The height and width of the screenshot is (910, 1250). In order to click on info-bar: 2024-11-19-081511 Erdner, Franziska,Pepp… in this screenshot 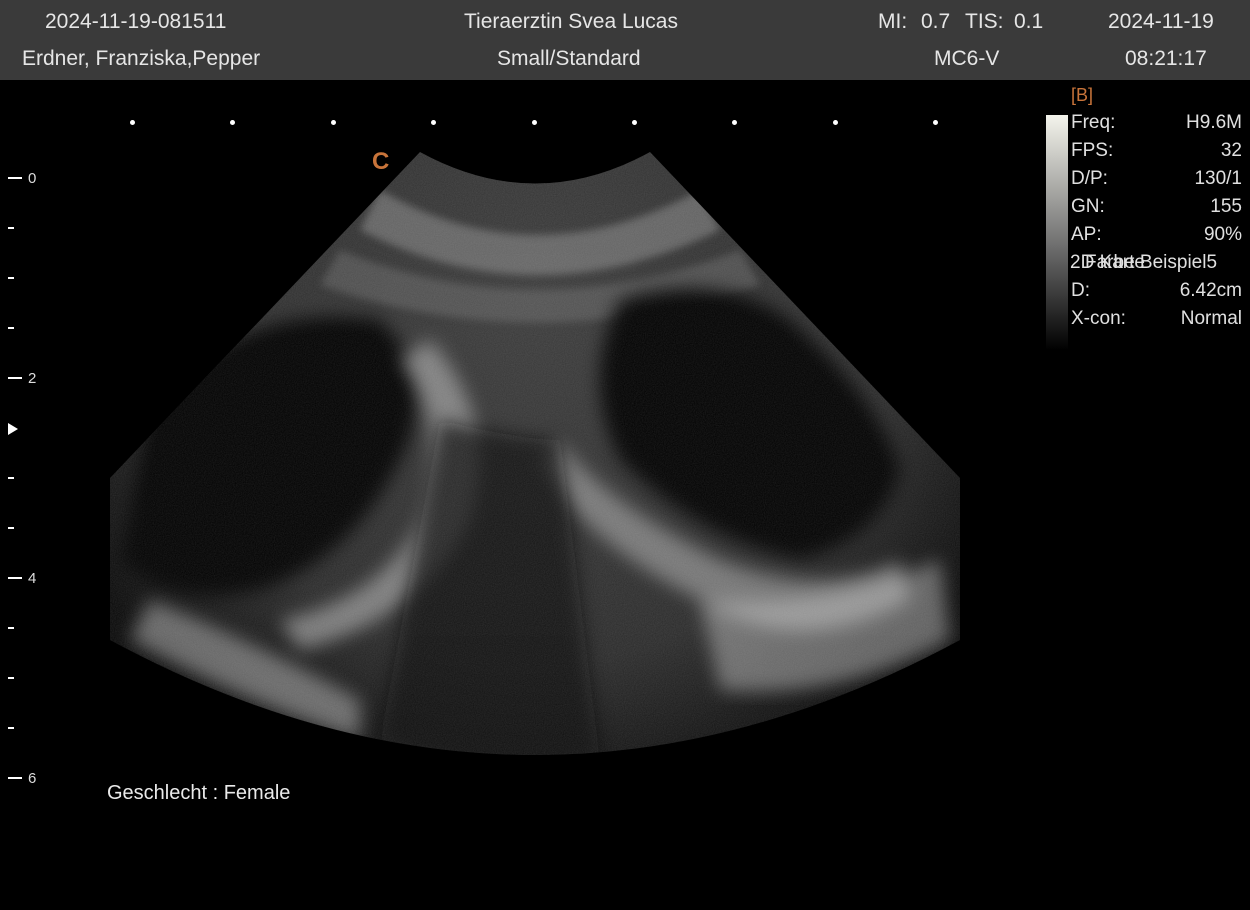, I will do `click(625, 40)`.